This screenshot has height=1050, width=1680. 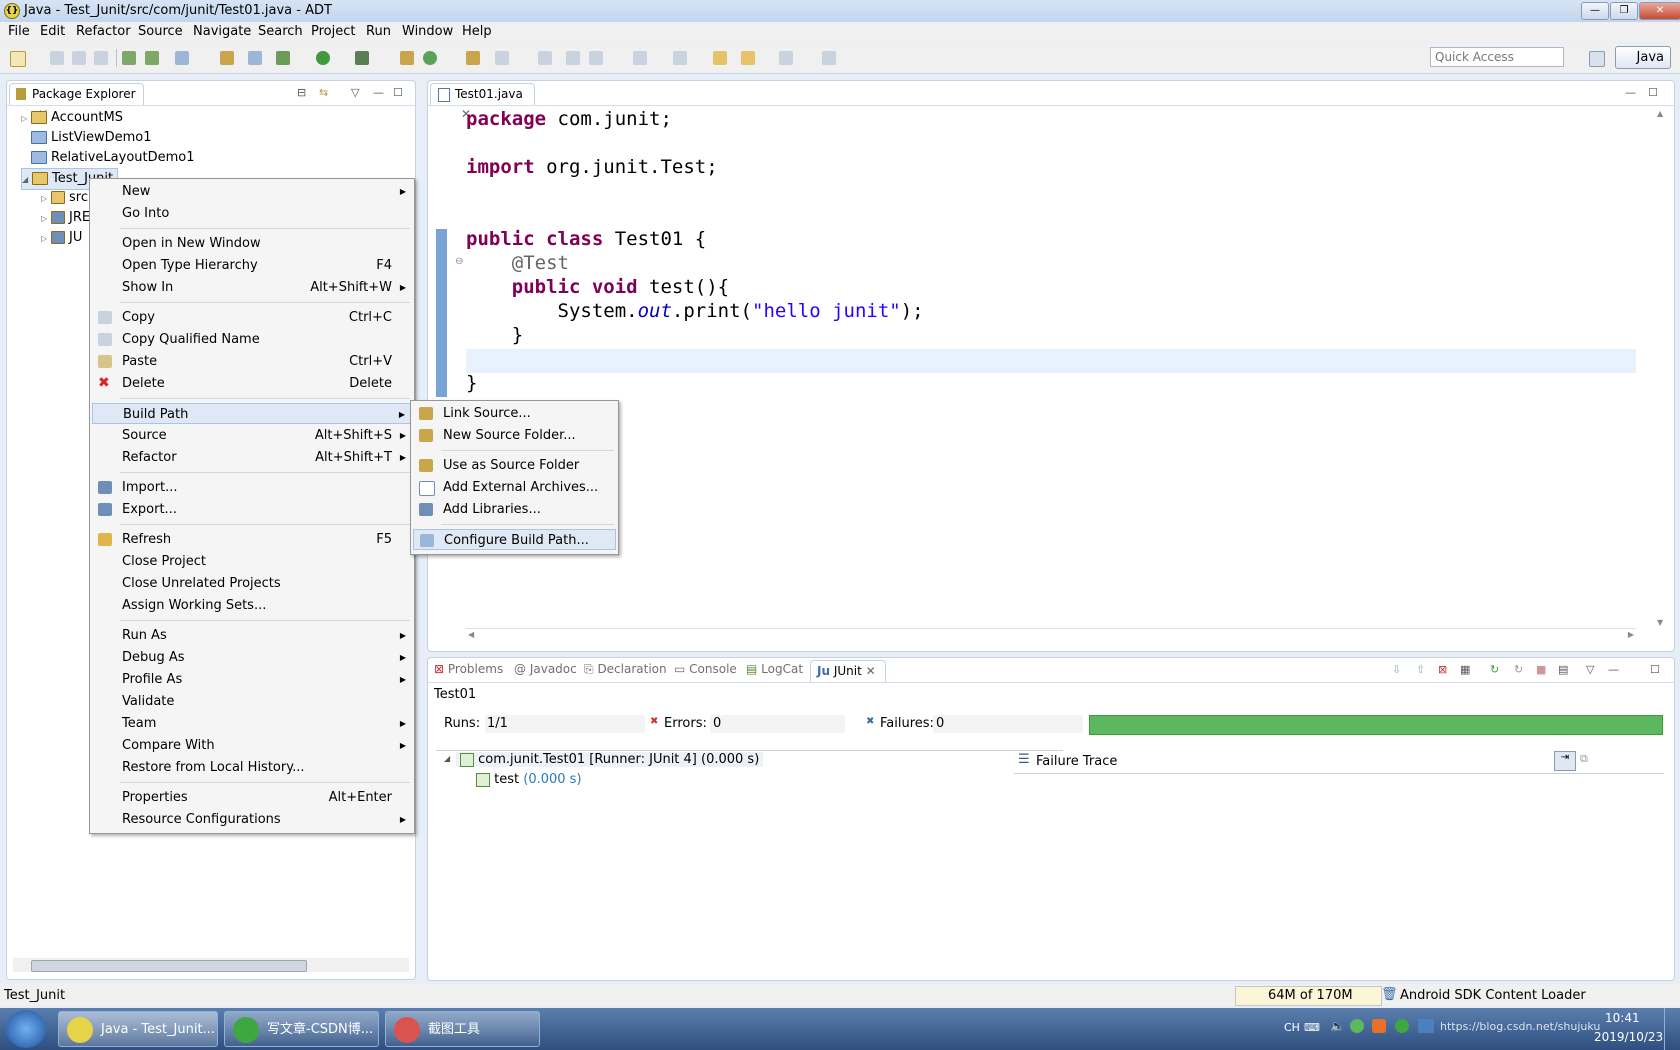 What do you see at coordinates (468, 669) in the screenshot?
I see `tab-problems: ⊠ Problems` at bounding box center [468, 669].